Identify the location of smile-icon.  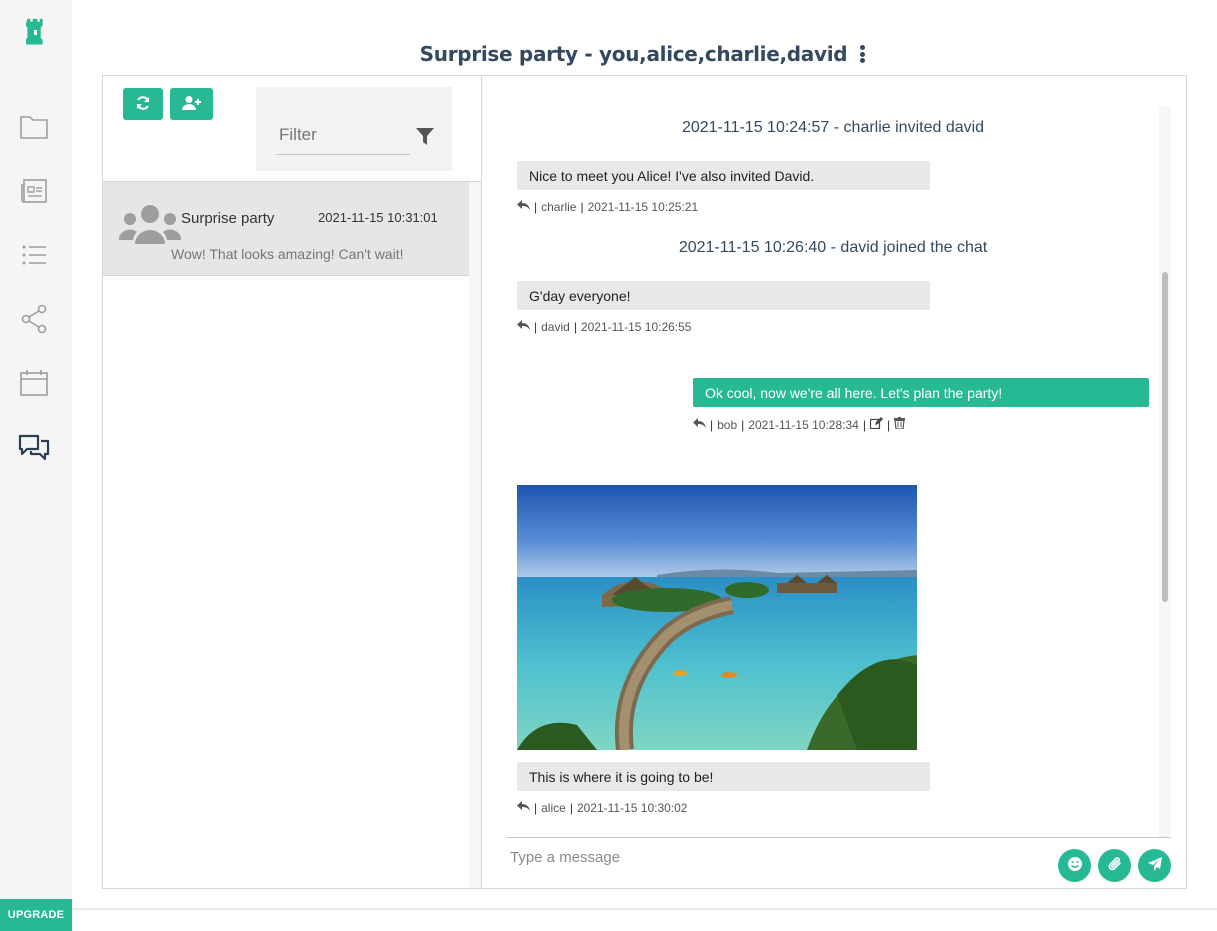
(1075, 865).